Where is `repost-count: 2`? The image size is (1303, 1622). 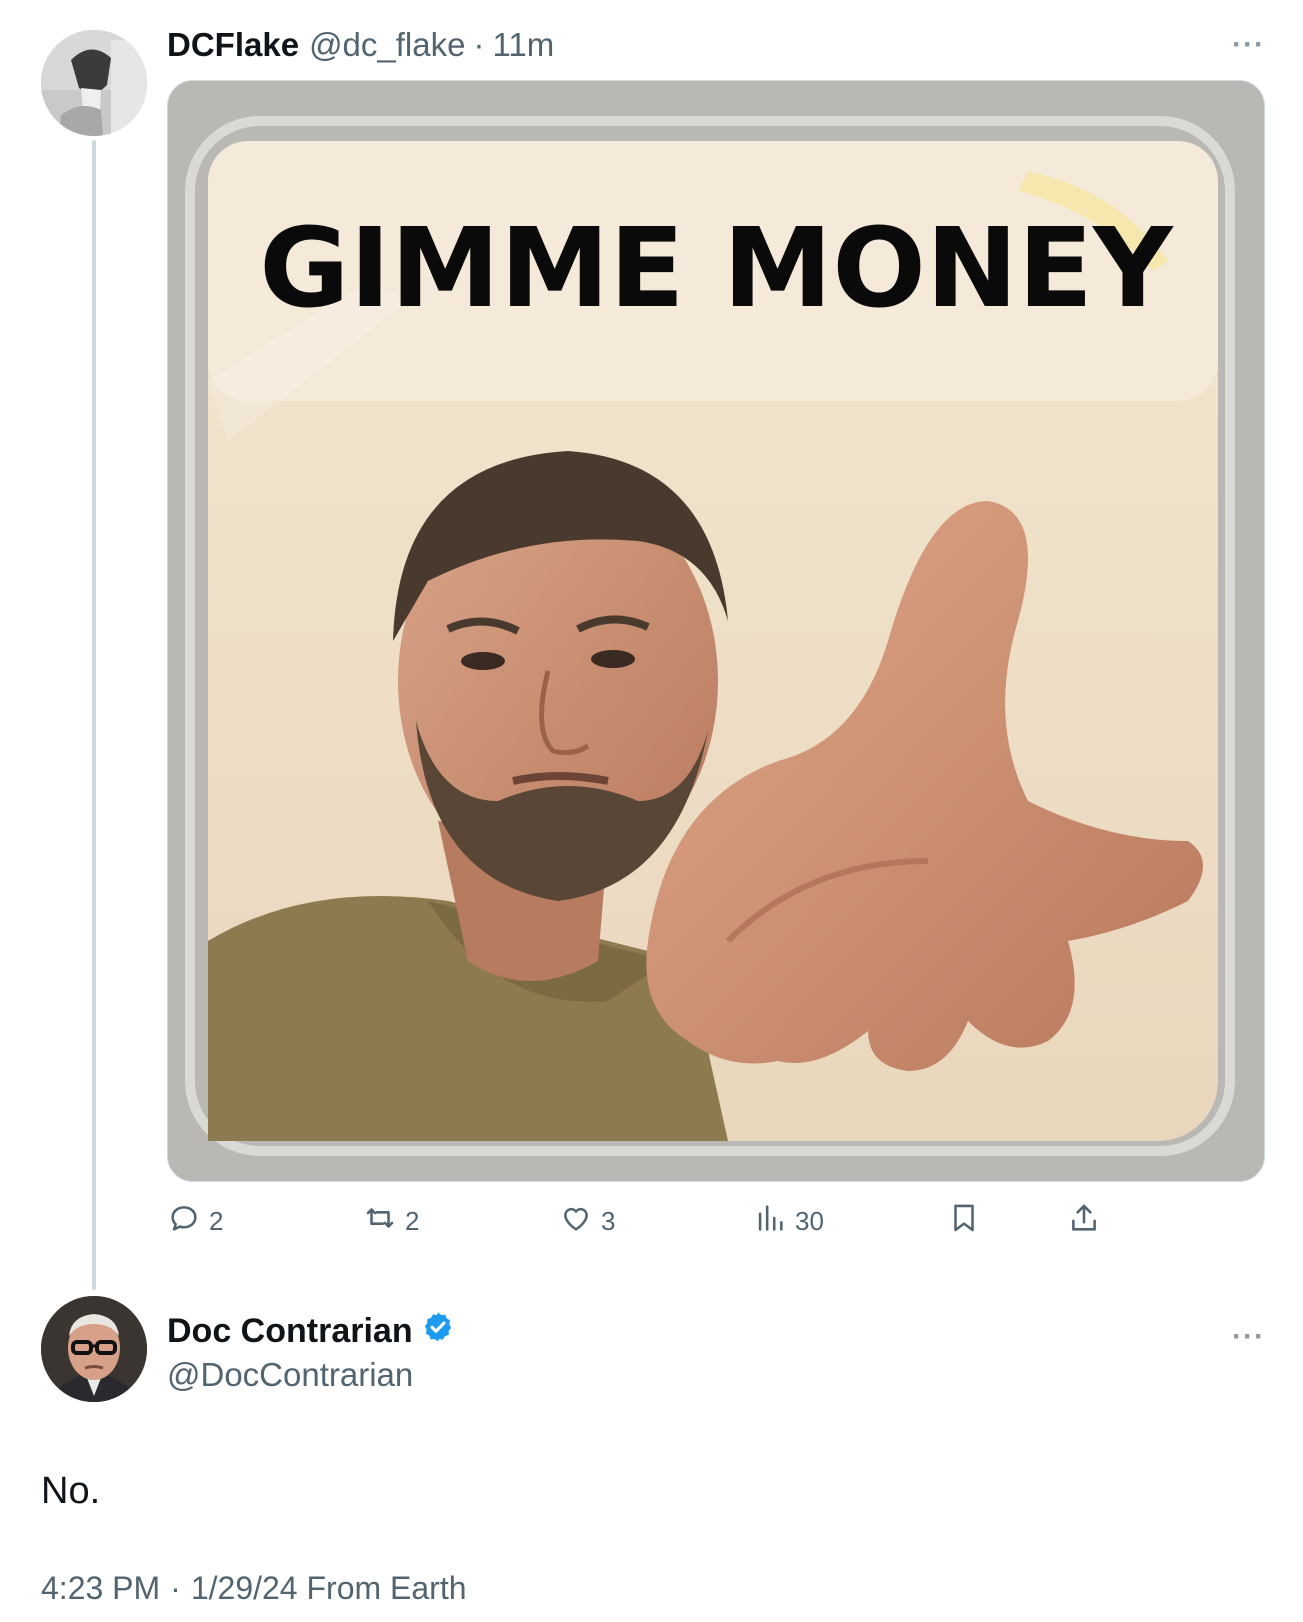
repost-count: 2 is located at coordinates (412, 1220).